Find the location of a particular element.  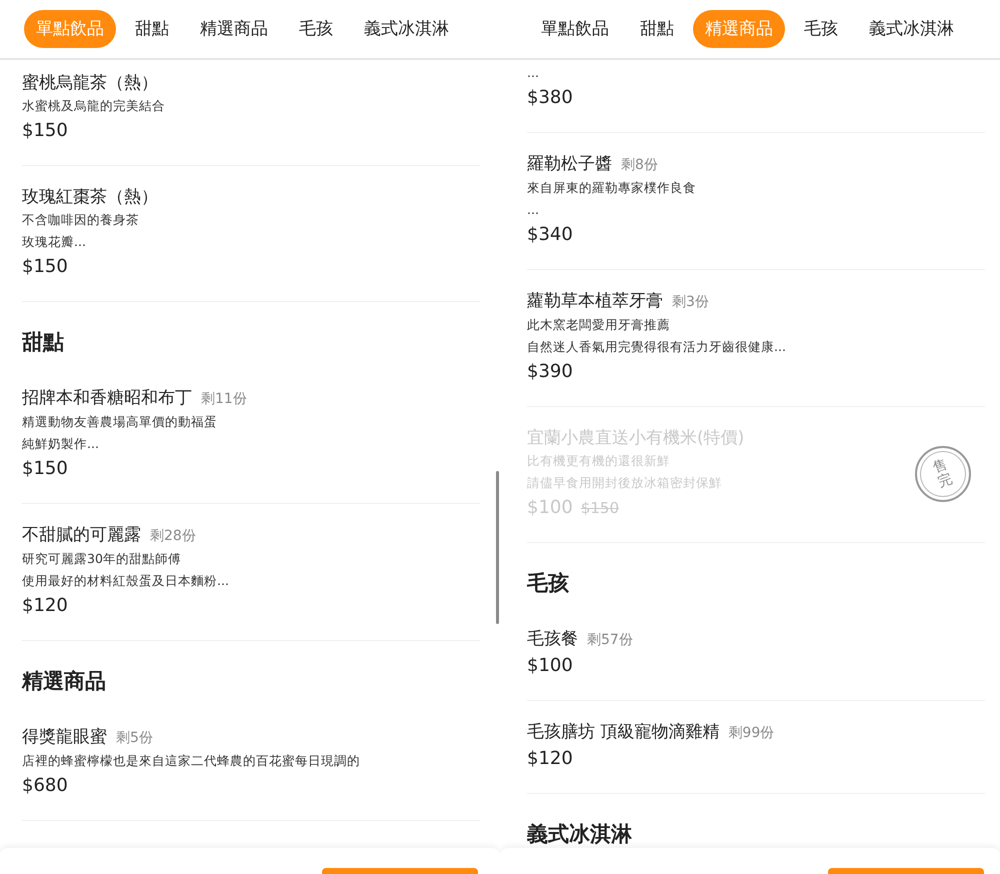

item-name: 招牌本和香糖昭和布丁 is located at coordinates (107, 398).